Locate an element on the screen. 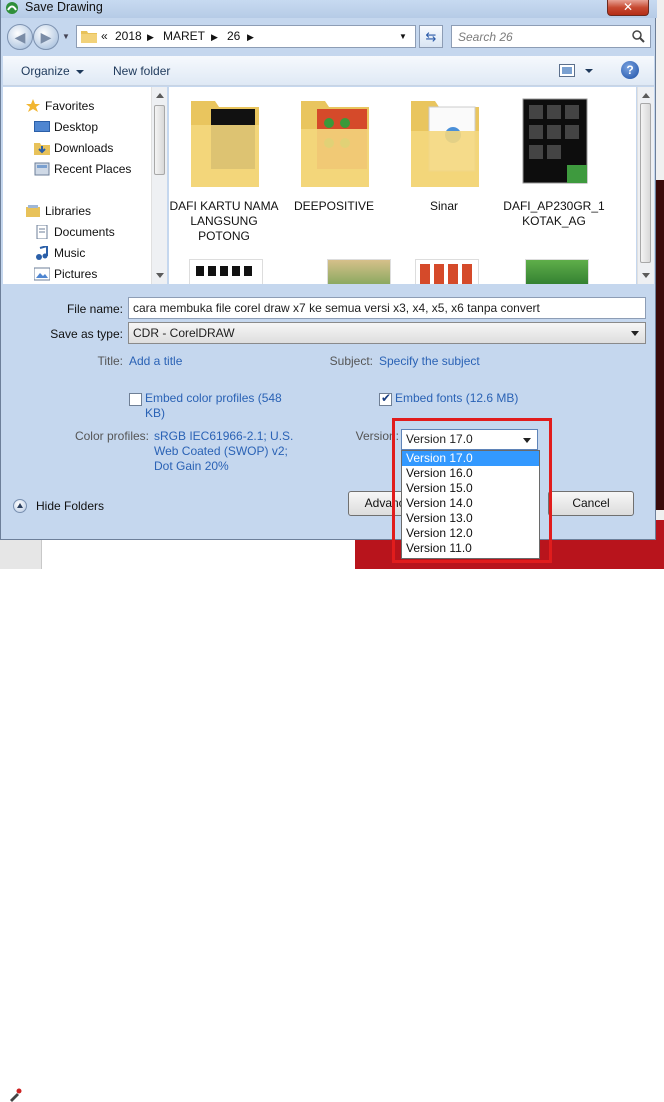 Image resolution: width=664 pixels, height=1102 pixels. file-name-label: File name: is located at coordinates (94, 309).